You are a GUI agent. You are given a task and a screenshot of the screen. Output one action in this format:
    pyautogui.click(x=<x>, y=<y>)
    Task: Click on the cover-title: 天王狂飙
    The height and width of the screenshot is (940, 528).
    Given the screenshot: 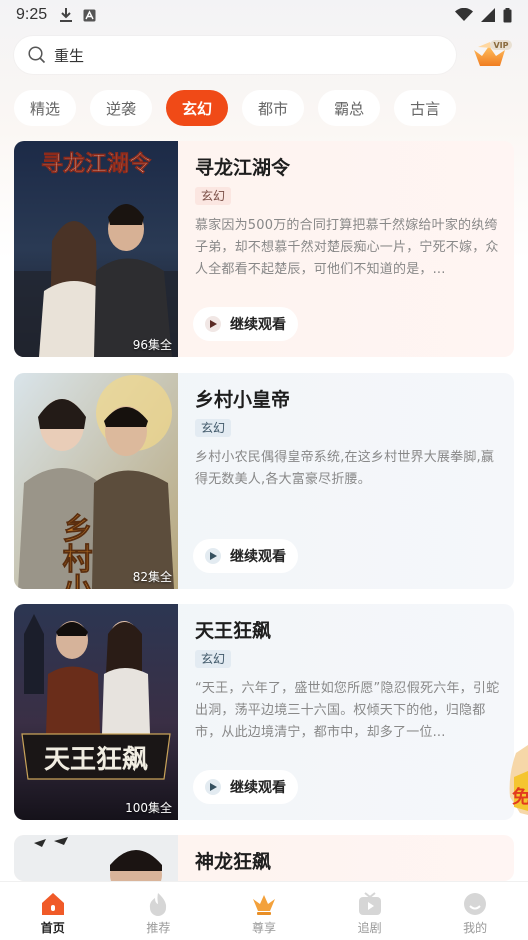 What is the action you would take?
    pyautogui.click(x=96, y=760)
    